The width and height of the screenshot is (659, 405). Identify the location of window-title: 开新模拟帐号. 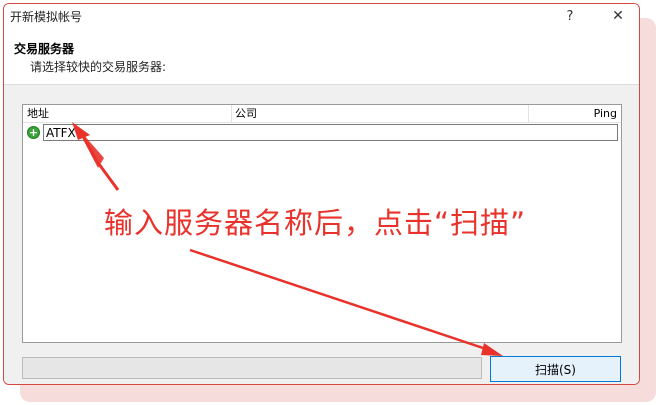
(46, 17).